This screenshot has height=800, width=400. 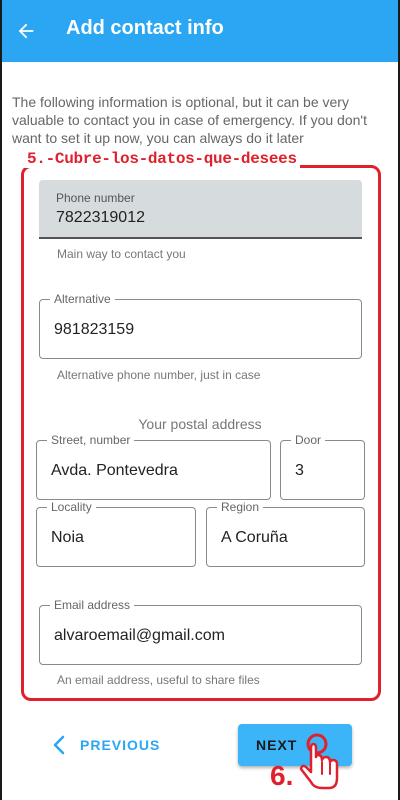 What do you see at coordinates (145, 28) in the screenshot?
I see `page-title: Add contact info` at bounding box center [145, 28].